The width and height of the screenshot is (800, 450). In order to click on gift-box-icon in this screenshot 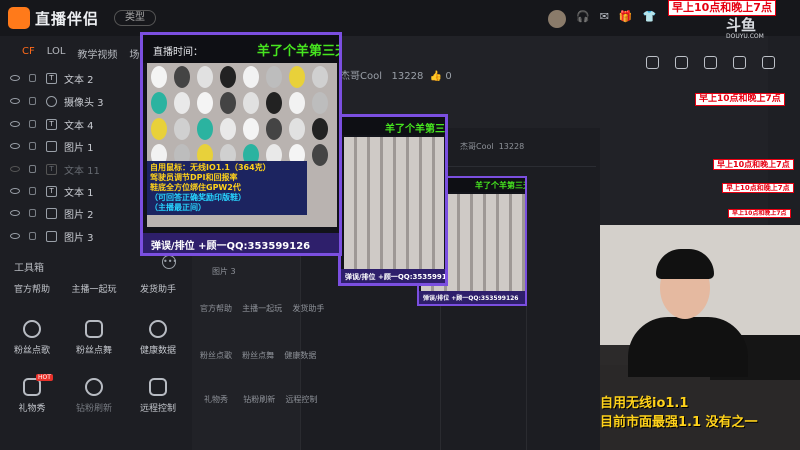, I will do `click(652, 62)`.